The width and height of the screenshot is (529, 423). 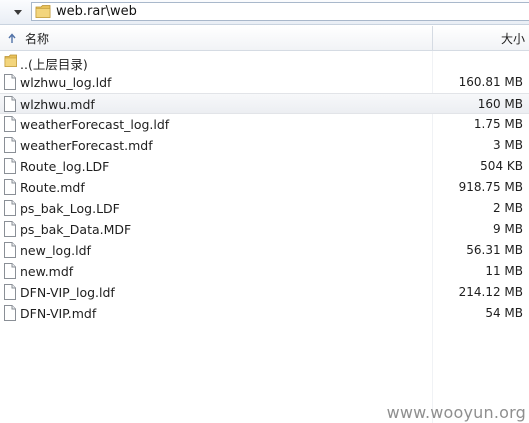 I want to click on file-size: 11 MB, so click(x=504, y=271).